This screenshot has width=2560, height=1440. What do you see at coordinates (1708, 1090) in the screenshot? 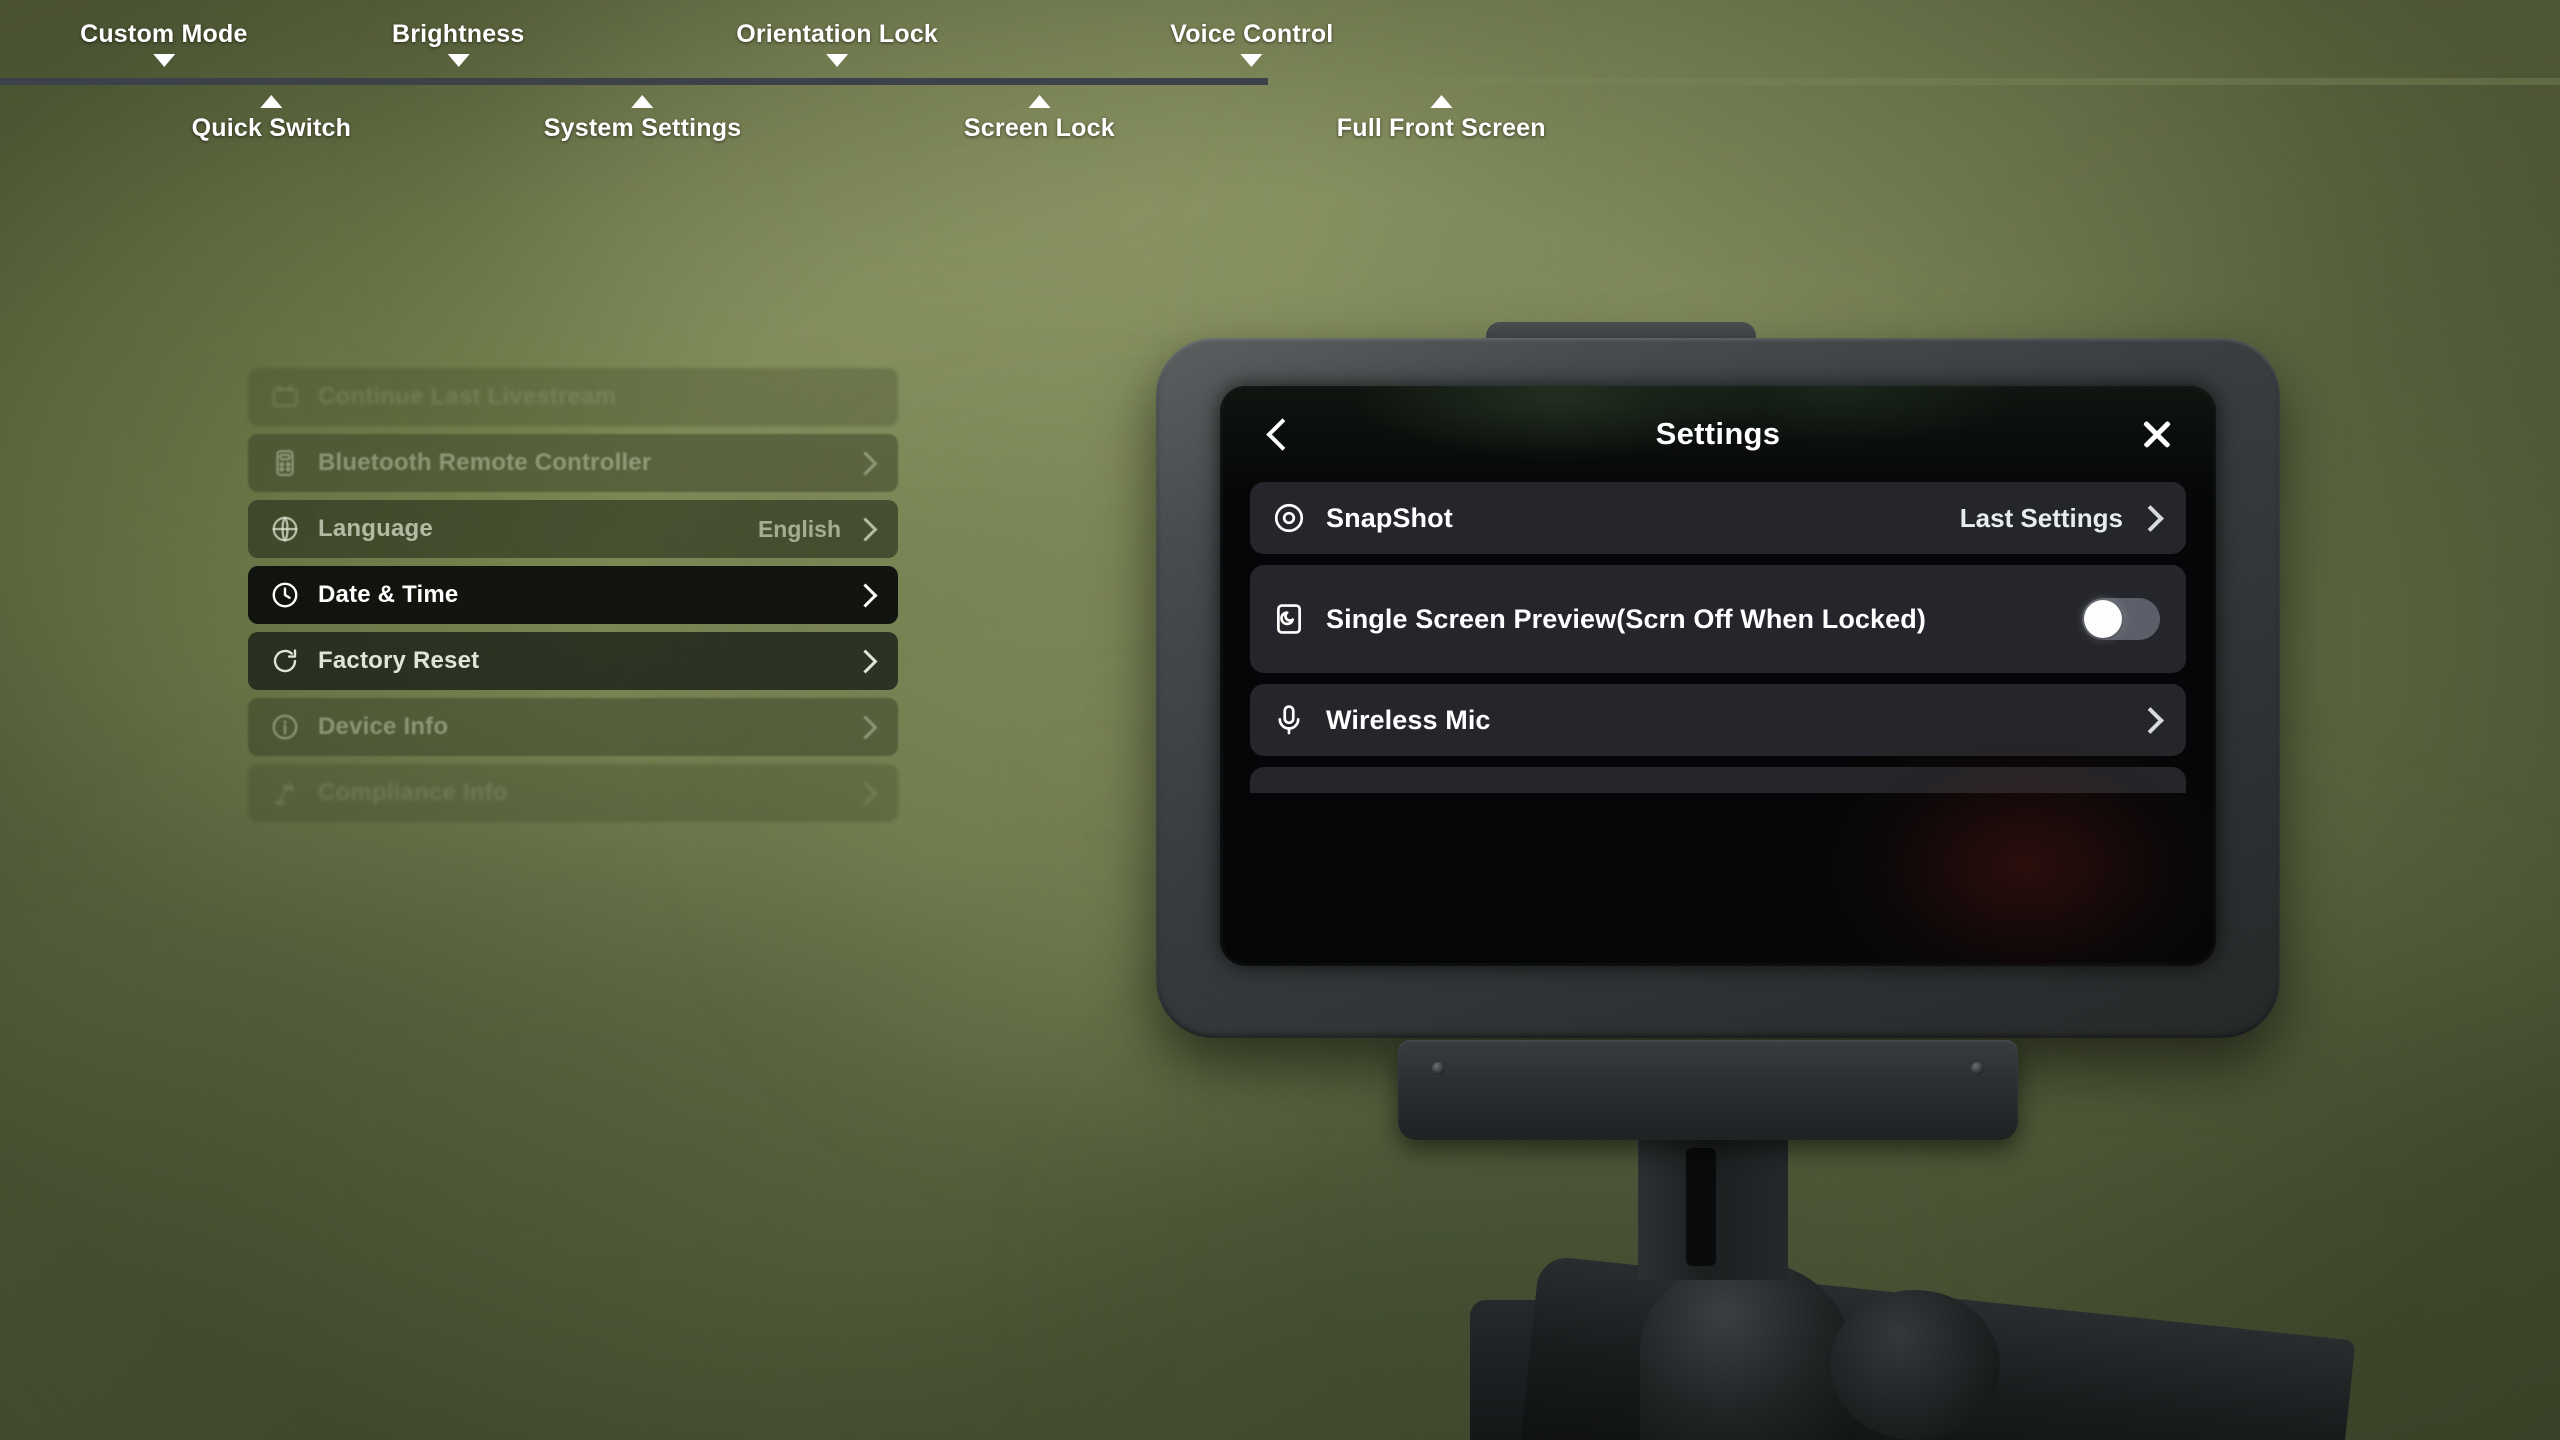
I see `camera-mount-plate` at bounding box center [1708, 1090].